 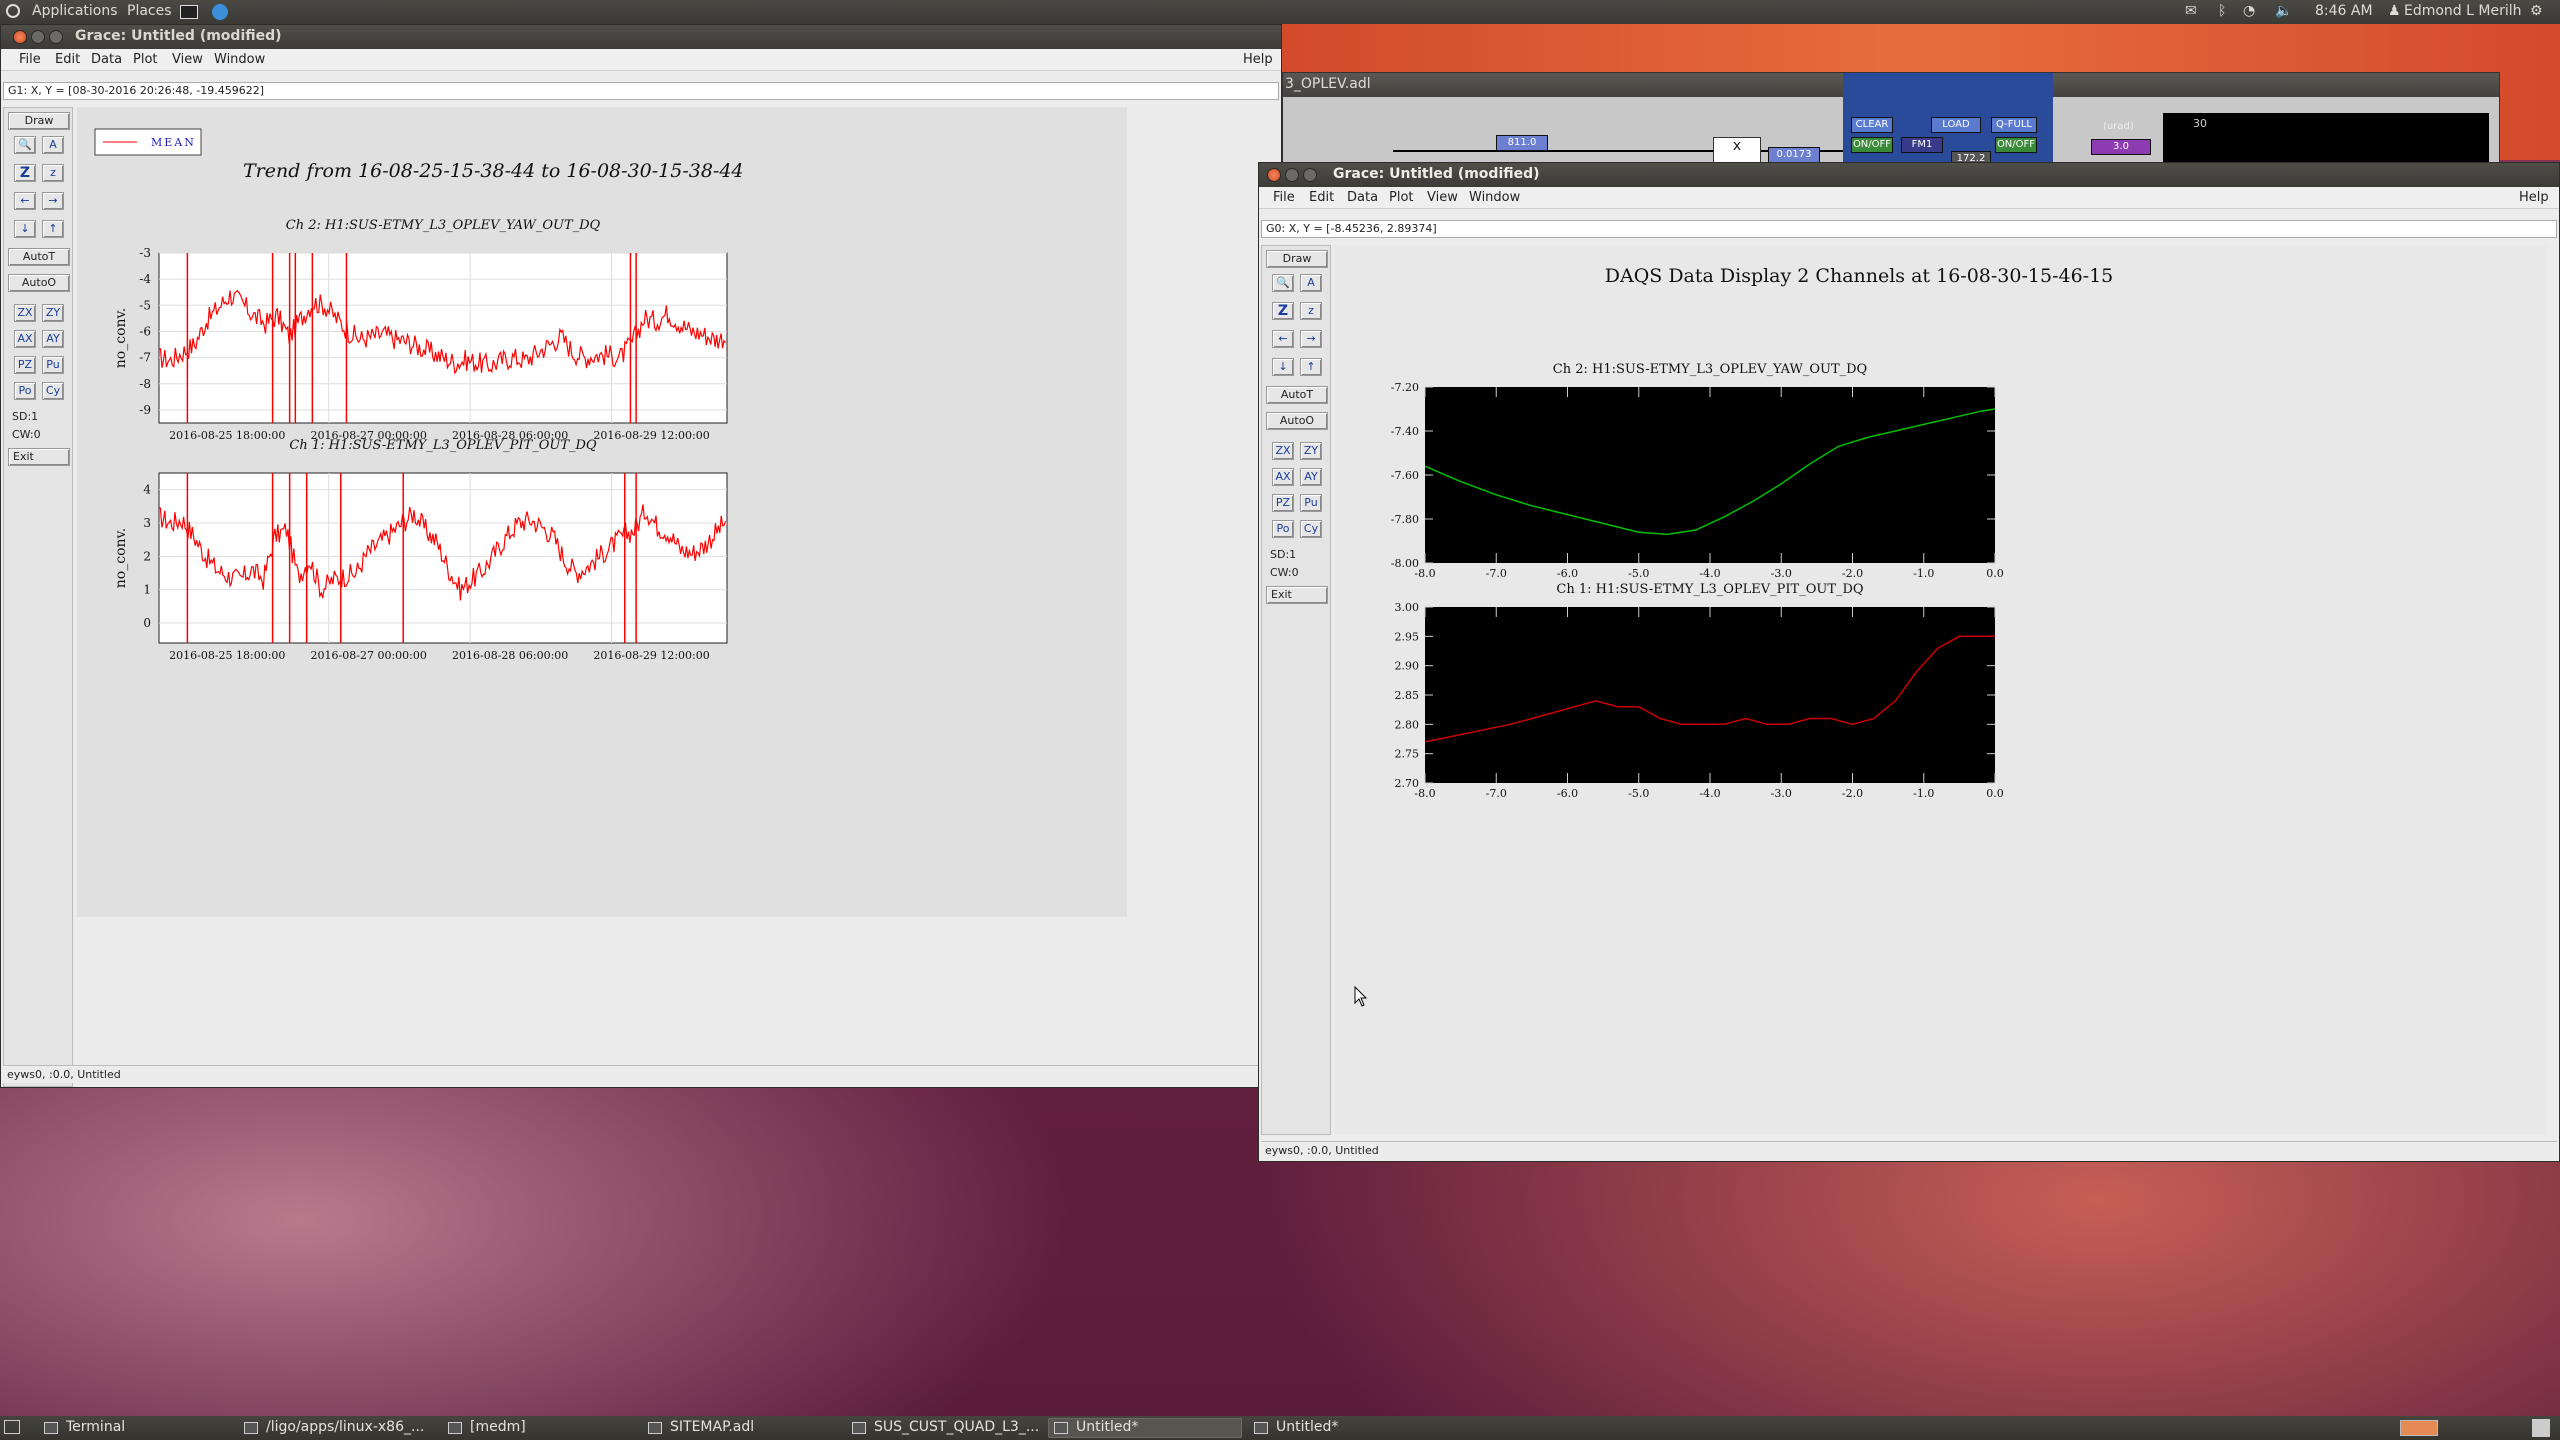 What do you see at coordinates (2536, 11) in the screenshot?
I see `gear-icon: ⚙` at bounding box center [2536, 11].